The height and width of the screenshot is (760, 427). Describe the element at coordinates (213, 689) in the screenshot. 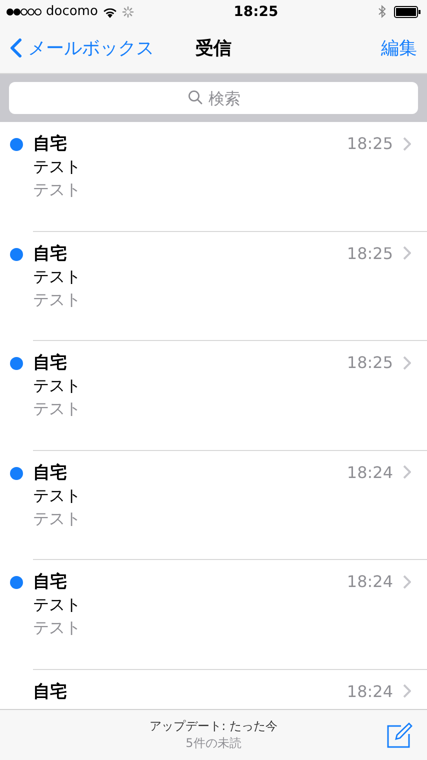

I see `message-row: 自宅 18:24` at that location.